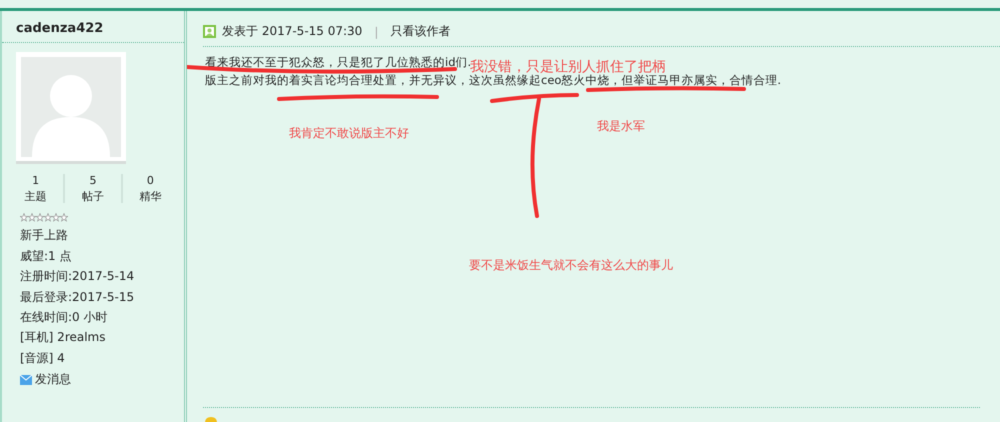 The image size is (1000, 422). What do you see at coordinates (209, 31) in the screenshot?
I see `post-icon` at bounding box center [209, 31].